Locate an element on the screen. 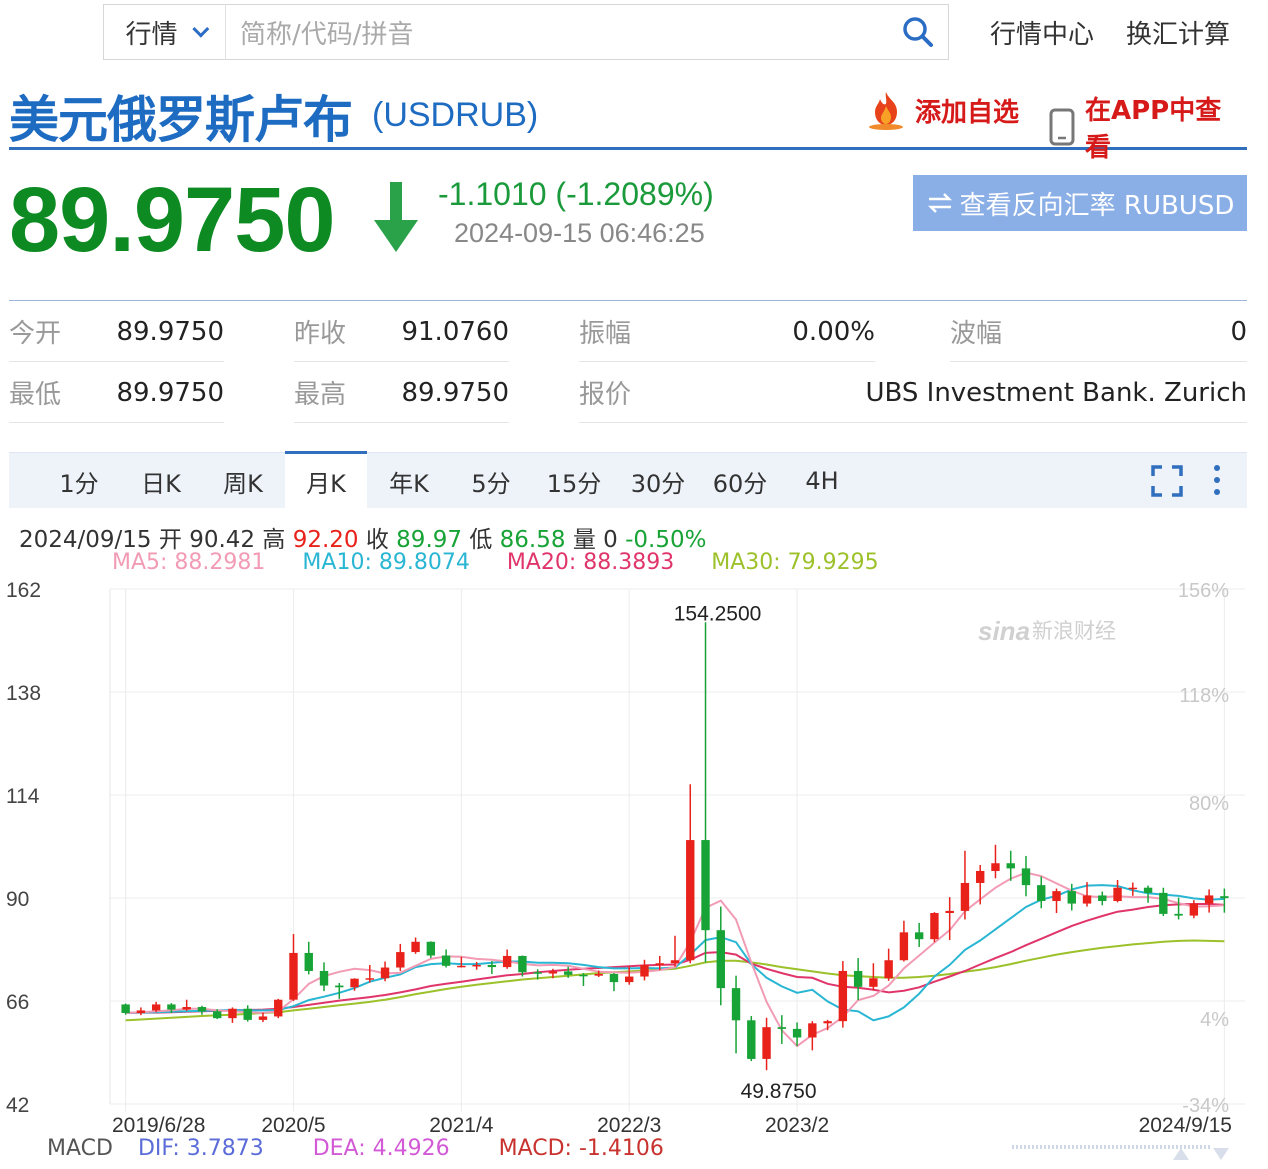 The image size is (1268, 1169). x-tick-label: 2023/2 is located at coordinates (797, 1125).